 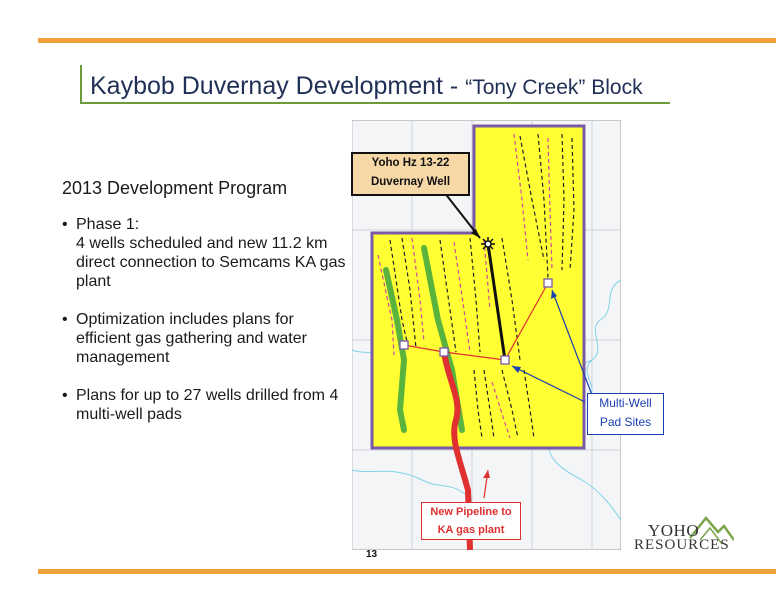 I want to click on yoho-well-symbol, so click(x=488, y=244).